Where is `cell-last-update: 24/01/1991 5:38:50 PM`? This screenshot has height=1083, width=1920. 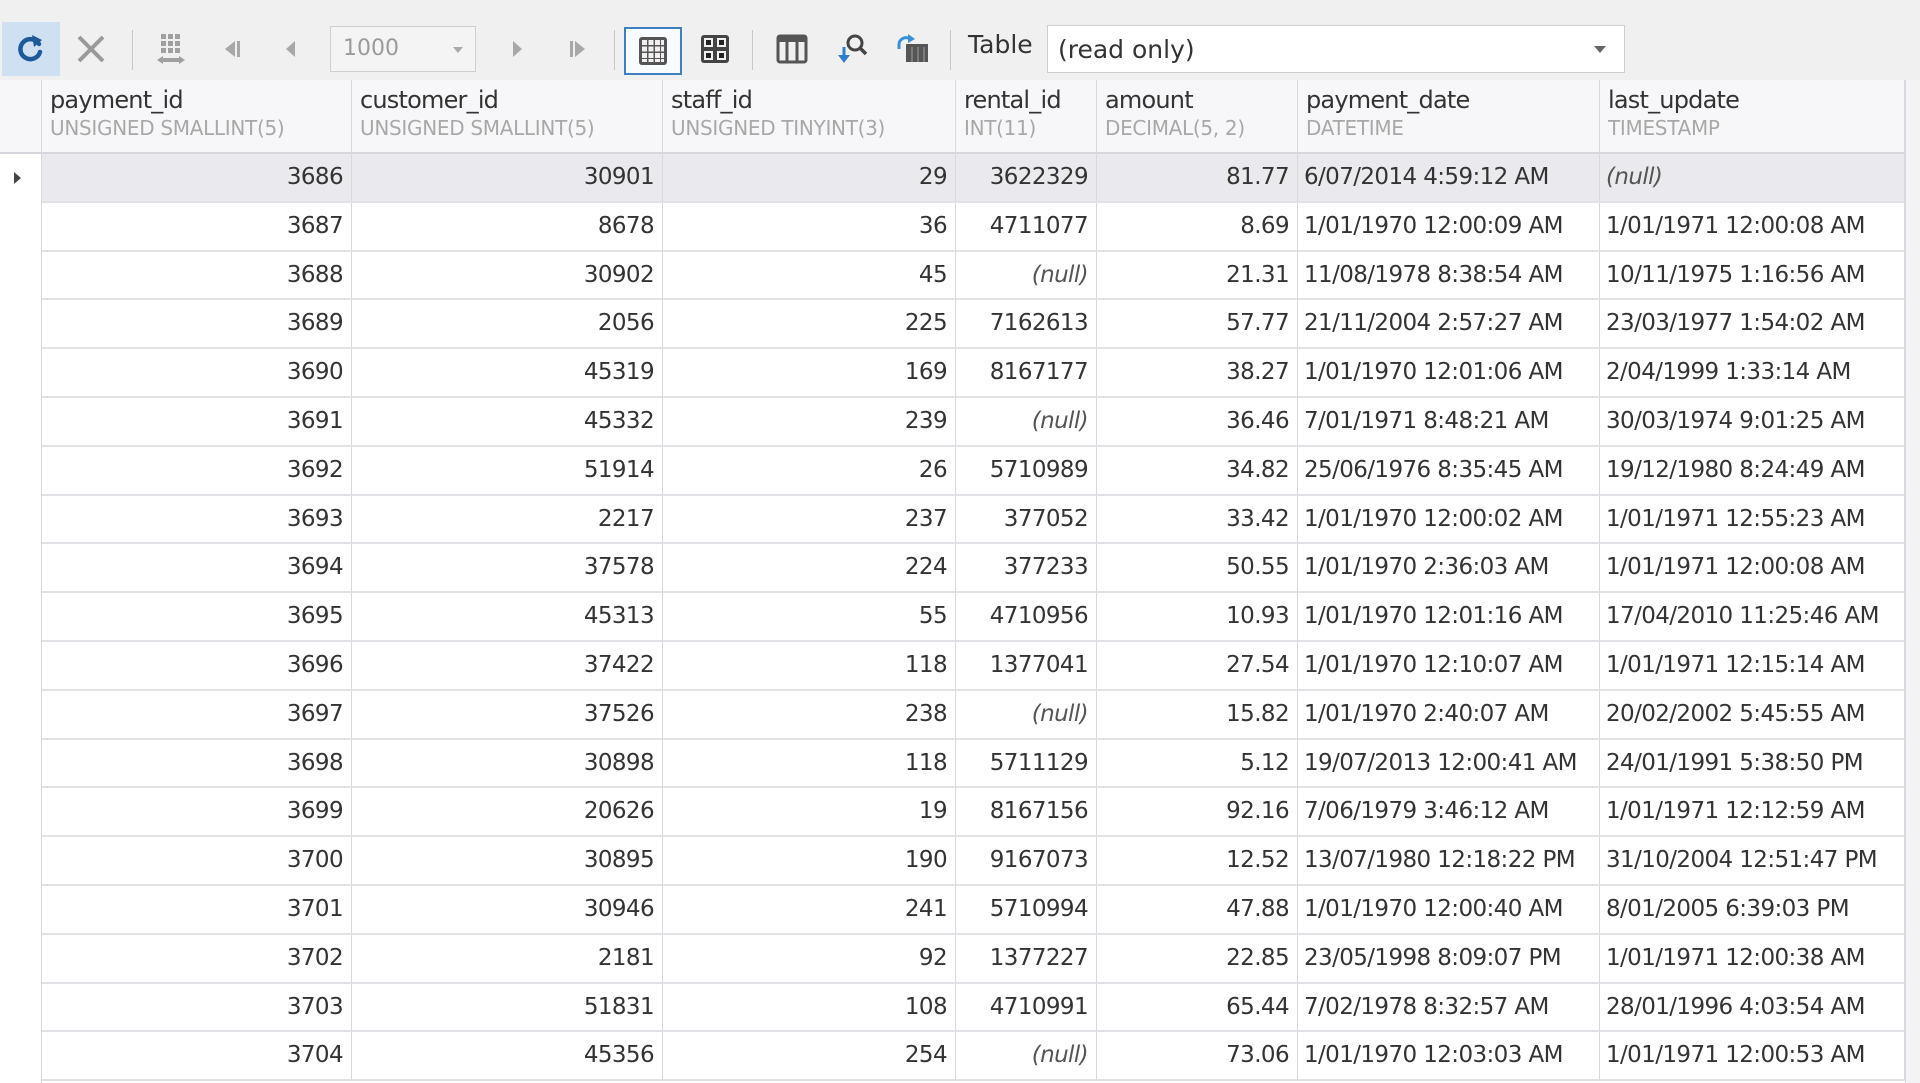 cell-last-update: 24/01/1991 5:38:50 PM is located at coordinates (1752, 764).